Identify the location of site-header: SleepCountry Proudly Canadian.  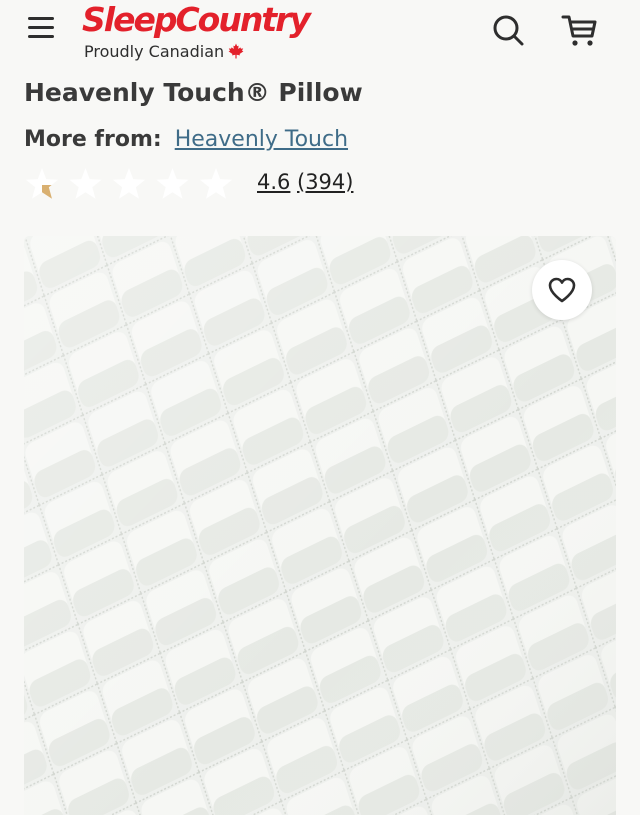
(320, 36).